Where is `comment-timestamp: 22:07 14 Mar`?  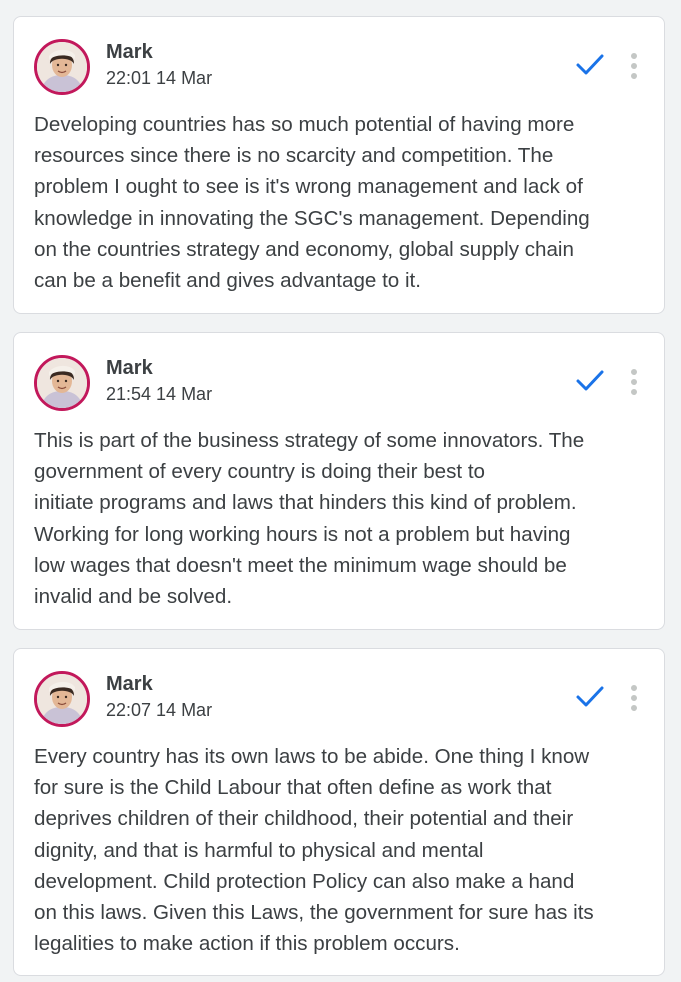 comment-timestamp: 22:07 14 Mar is located at coordinates (159, 710).